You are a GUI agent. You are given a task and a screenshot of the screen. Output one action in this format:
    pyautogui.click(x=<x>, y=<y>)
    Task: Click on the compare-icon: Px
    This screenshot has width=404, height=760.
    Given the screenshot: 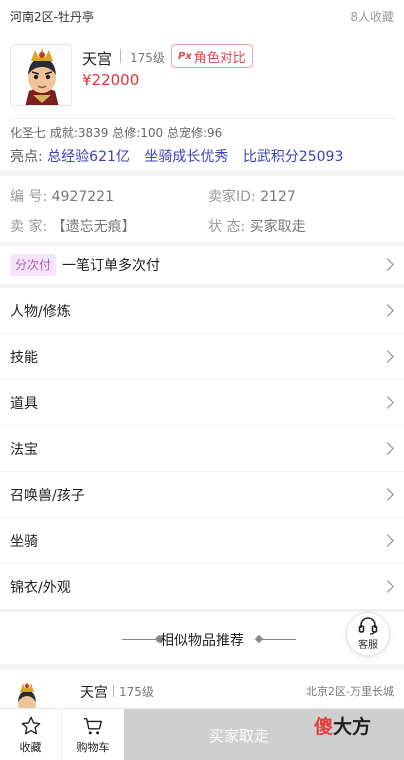 What is the action you would take?
    pyautogui.click(x=185, y=56)
    